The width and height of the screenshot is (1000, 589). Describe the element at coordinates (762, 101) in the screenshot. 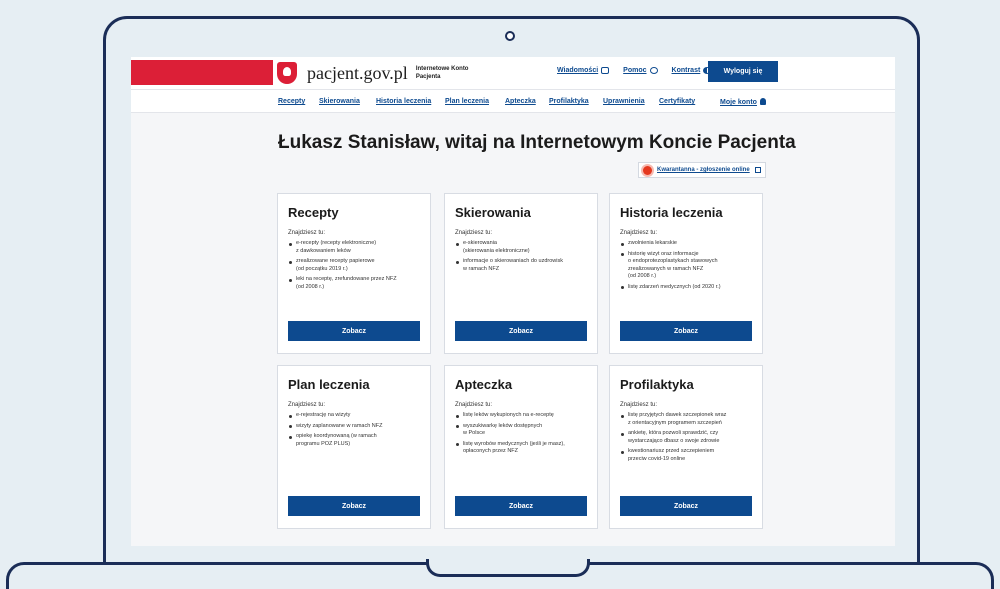

I see `person-icon` at that location.